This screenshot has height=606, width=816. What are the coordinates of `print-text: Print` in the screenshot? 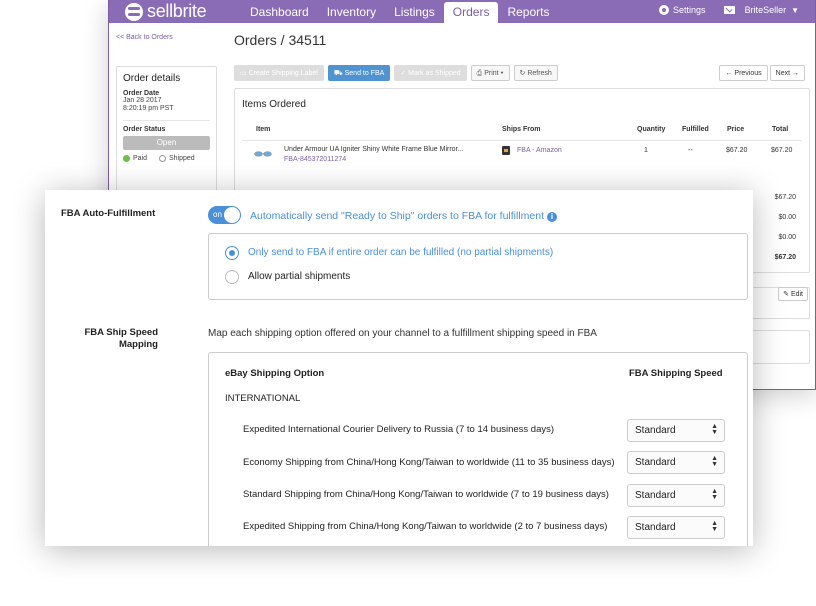 It's located at (491, 73).